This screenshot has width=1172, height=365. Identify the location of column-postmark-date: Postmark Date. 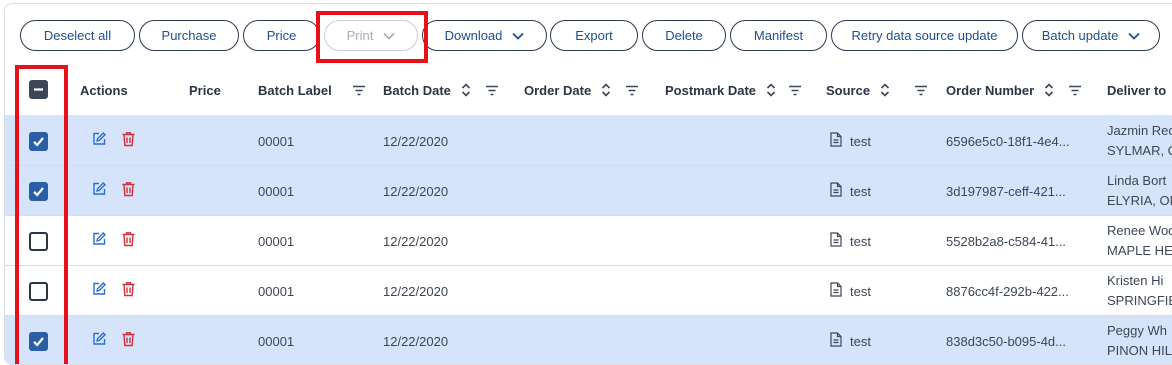
(733, 90).